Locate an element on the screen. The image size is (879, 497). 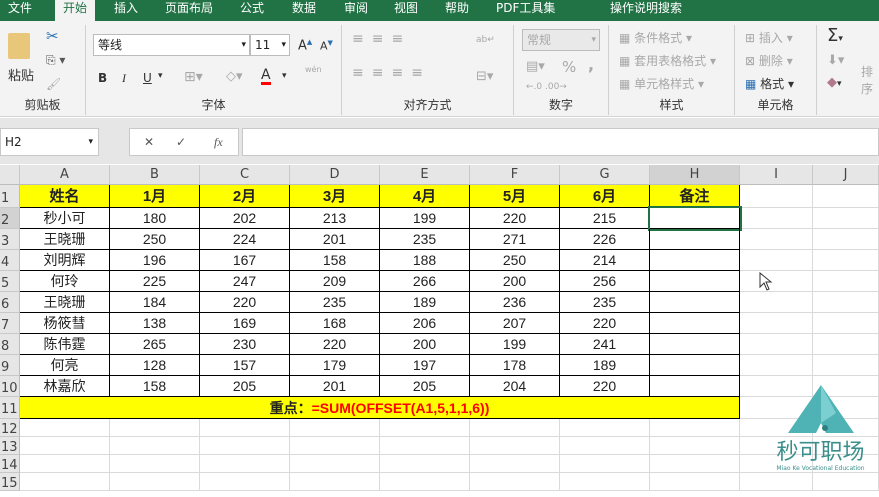
table-cell: 215 is located at coordinates (605, 218).